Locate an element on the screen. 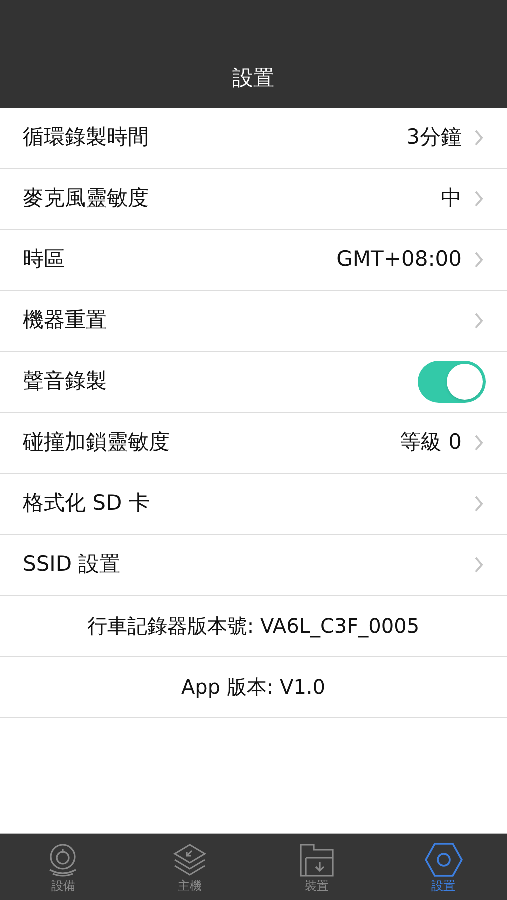  settings-link-row: SSID 設置 is located at coordinates (253, 565).